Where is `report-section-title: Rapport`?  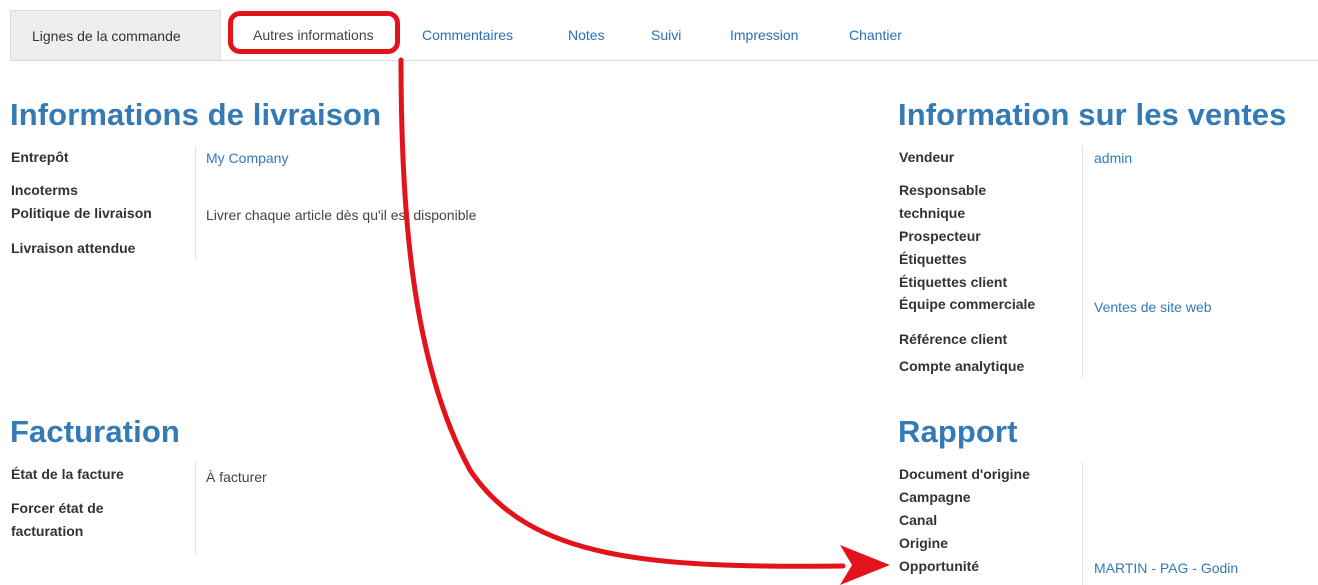
report-section-title: Rapport is located at coordinates (958, 431).